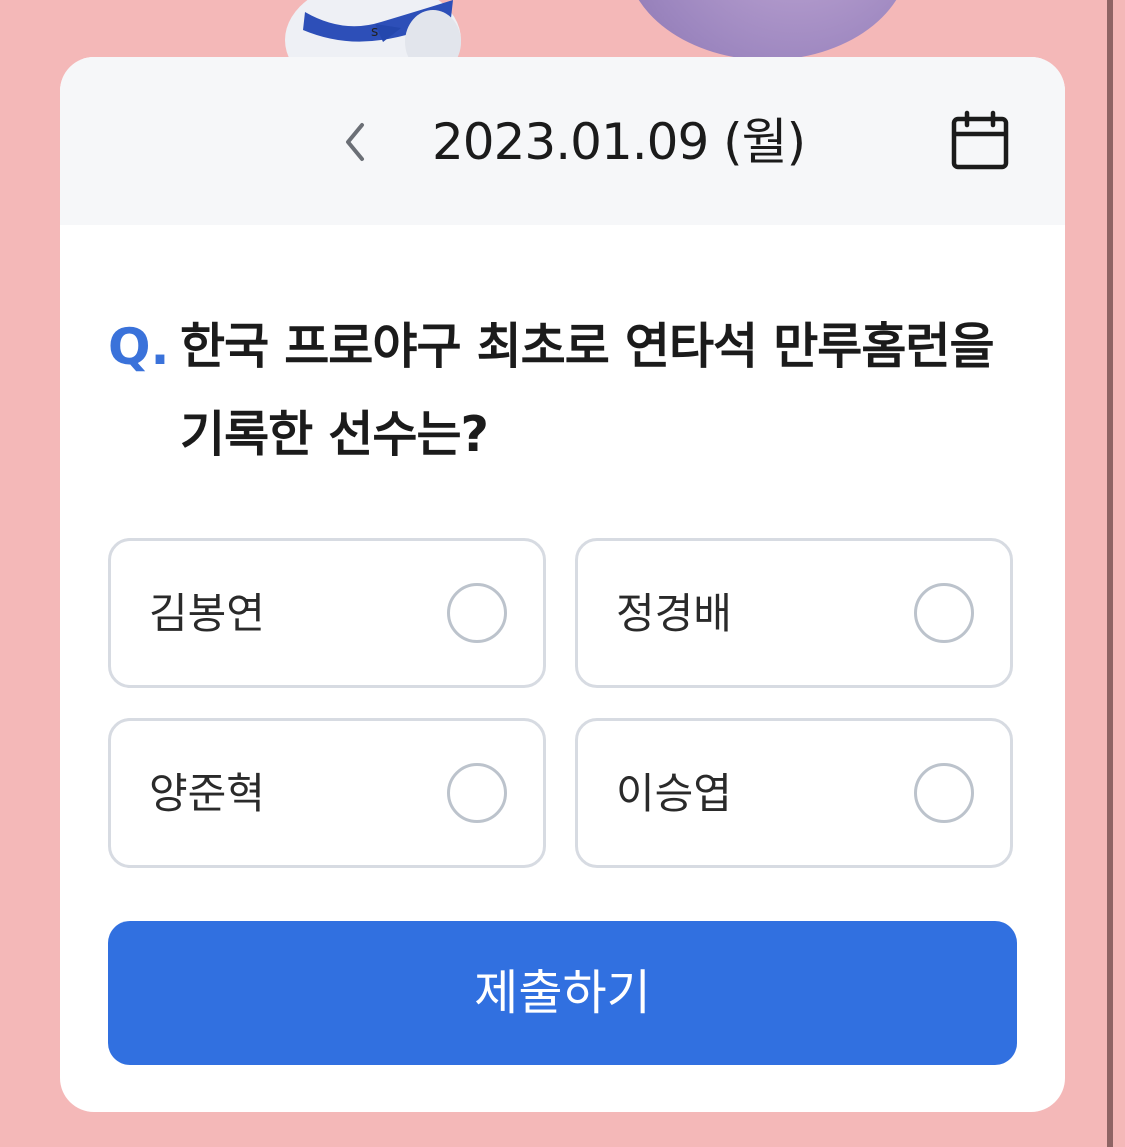 The width and height of the screenshot is (1125, 1147). What do you see at coordinates (794, 793) in the screenshot?
I see `answer-option-4: 이승엽` at bounding box center [794, 793].